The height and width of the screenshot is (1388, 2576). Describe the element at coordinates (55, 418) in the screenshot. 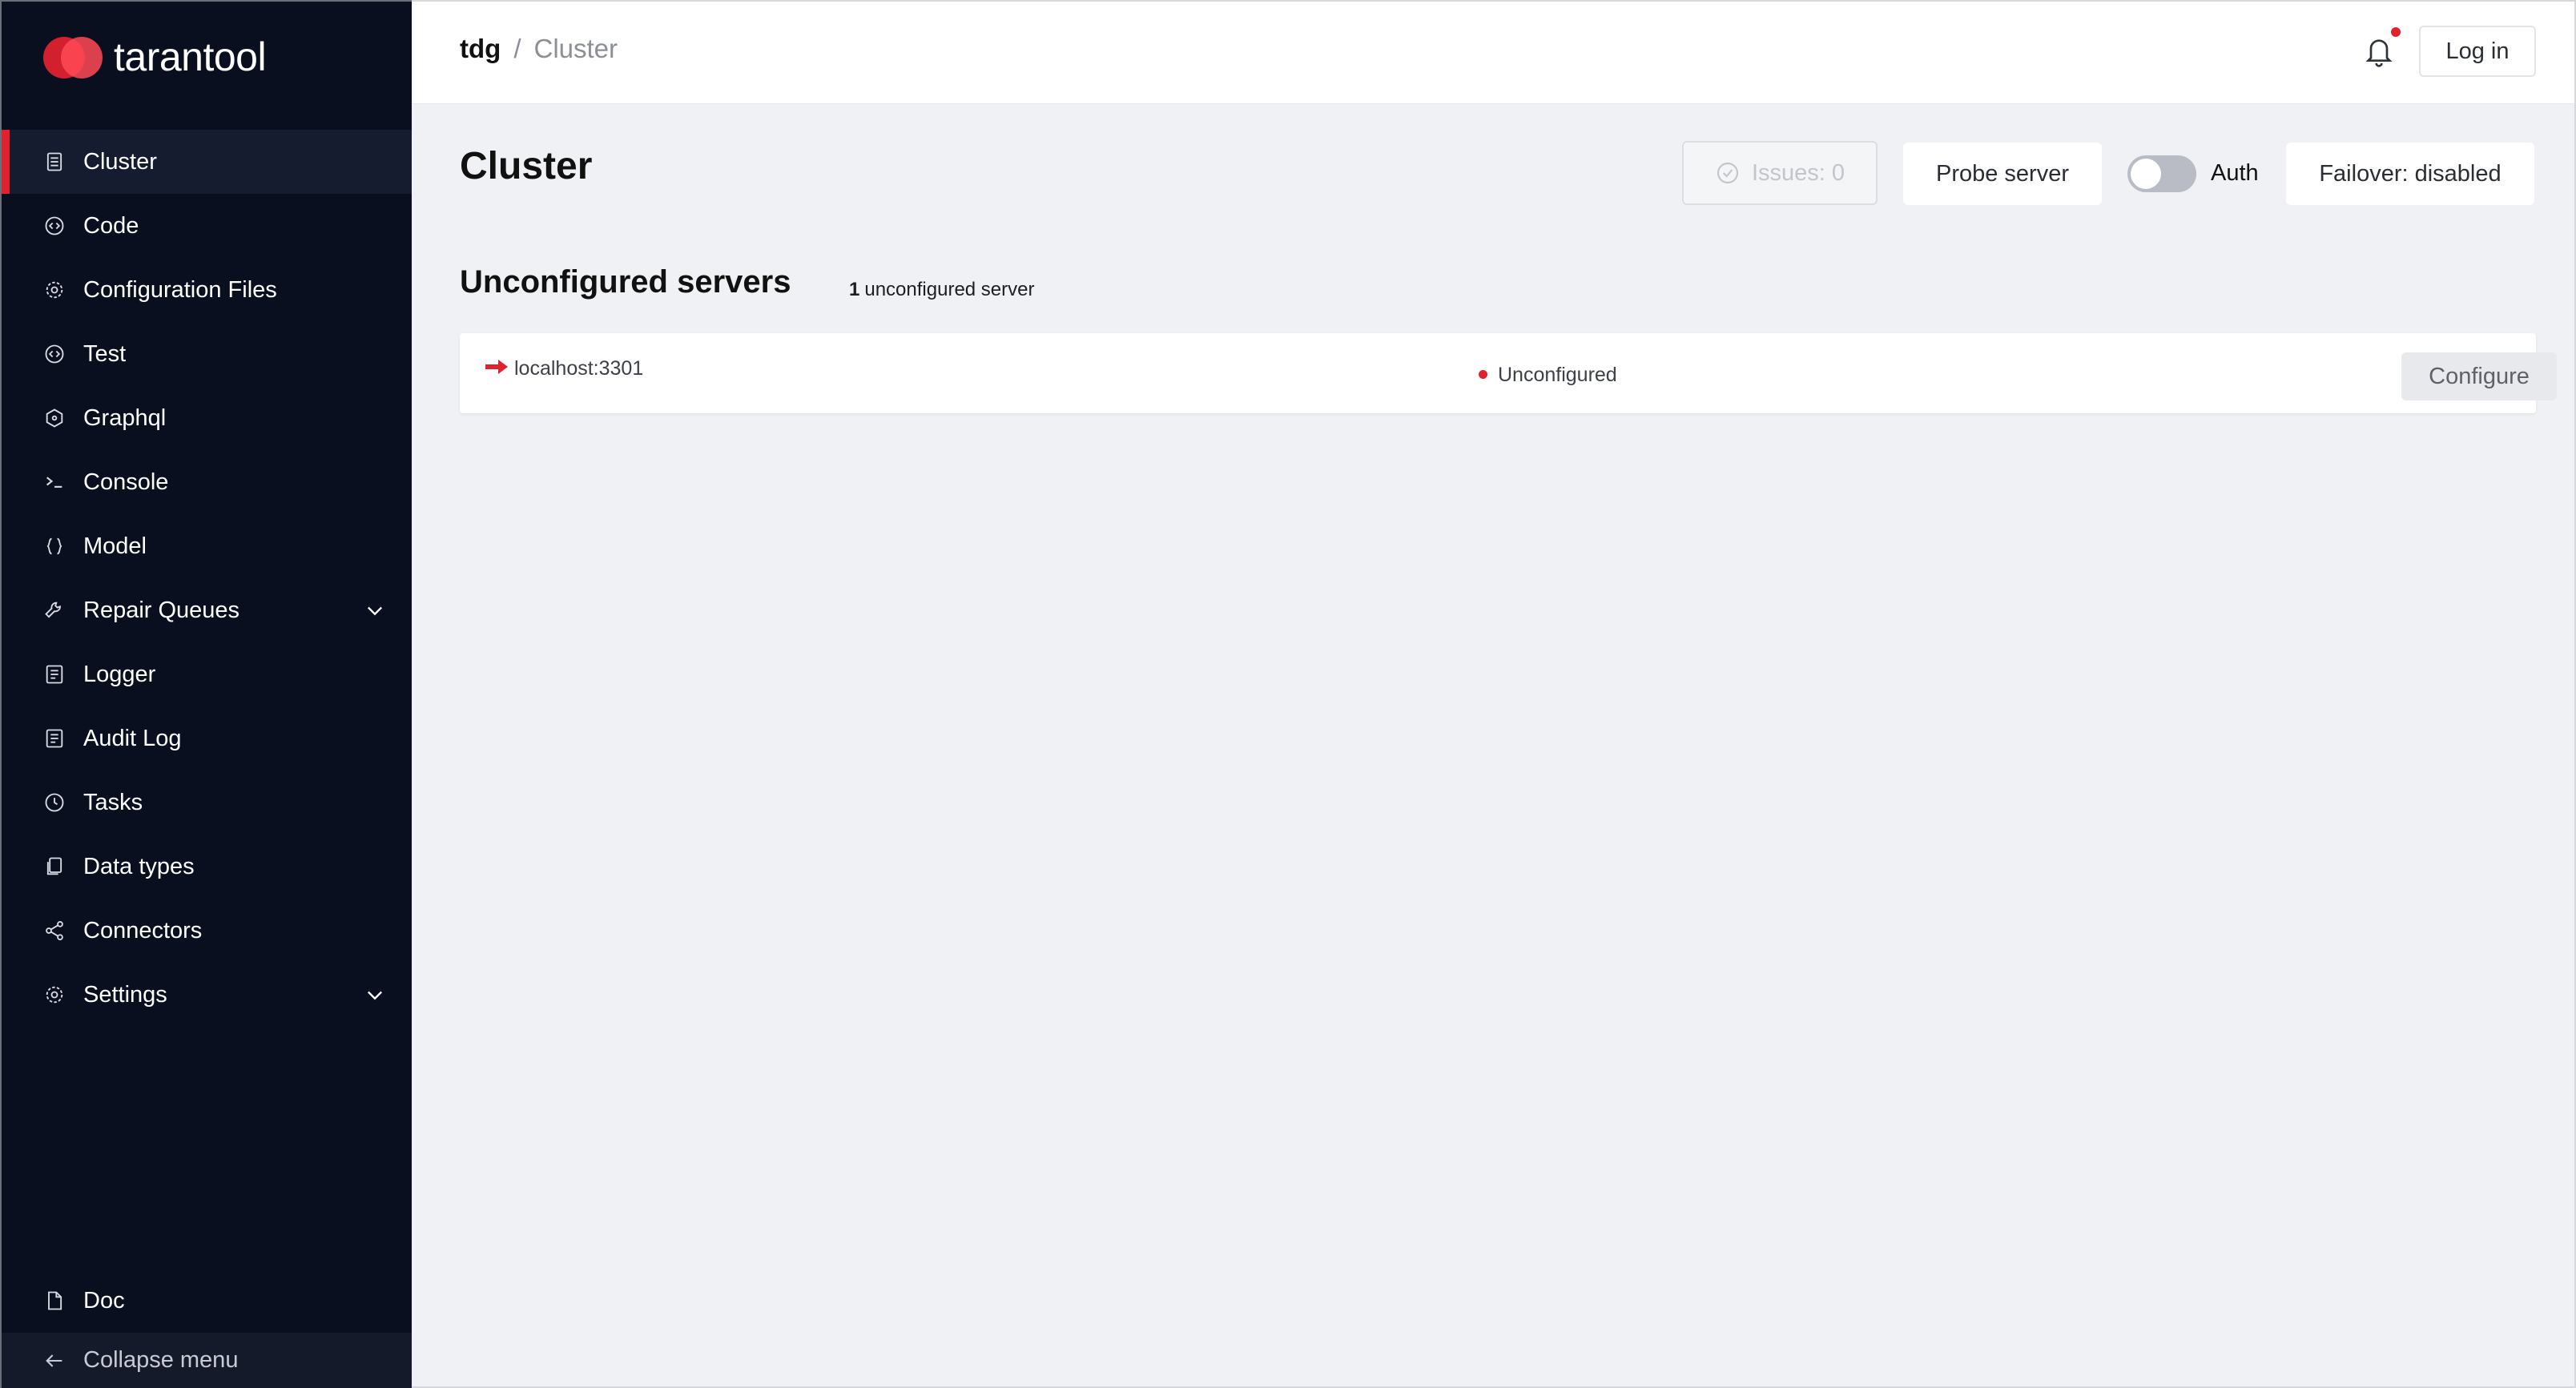

I see `graphql-icon` at that location.